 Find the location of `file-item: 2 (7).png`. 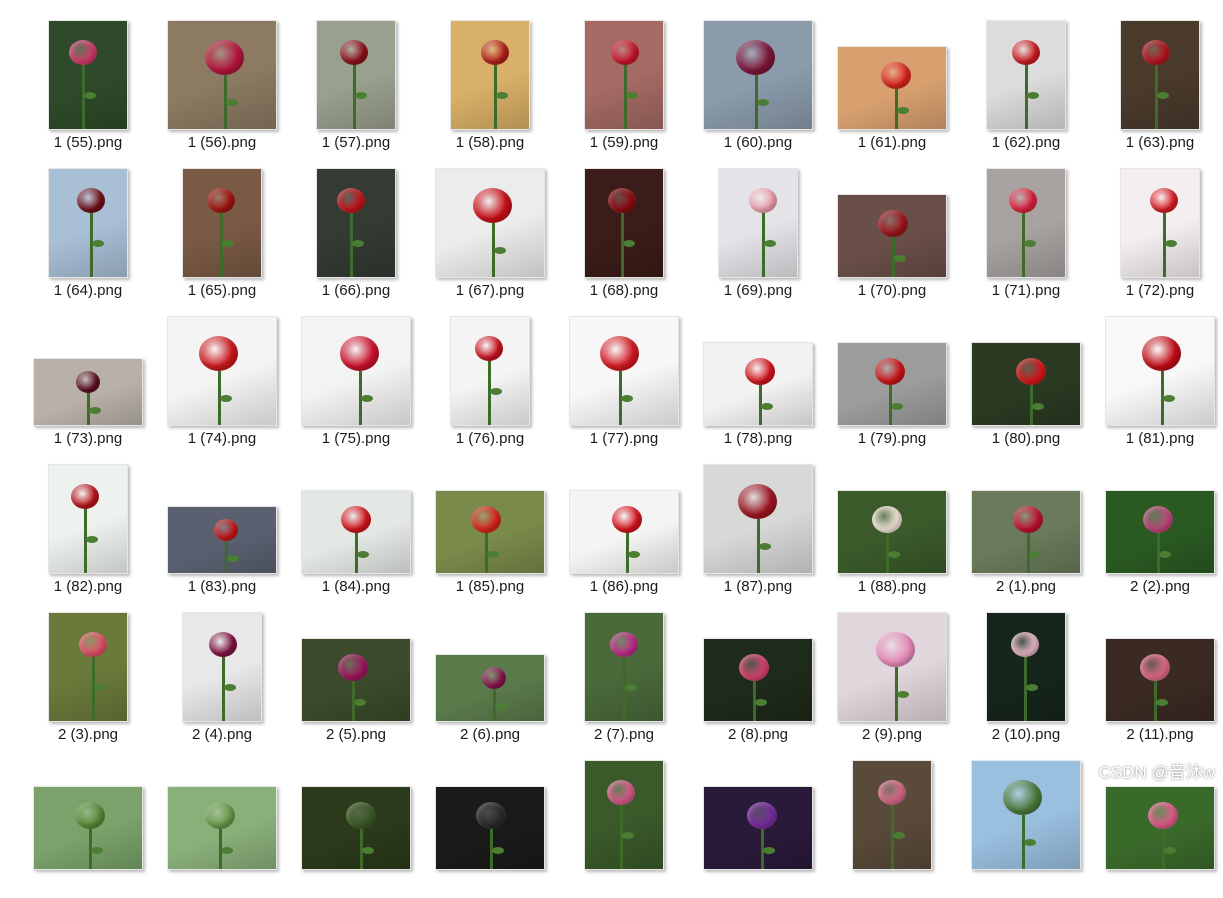

file-item: 2 (7).png is located at coordinates (624, 676).